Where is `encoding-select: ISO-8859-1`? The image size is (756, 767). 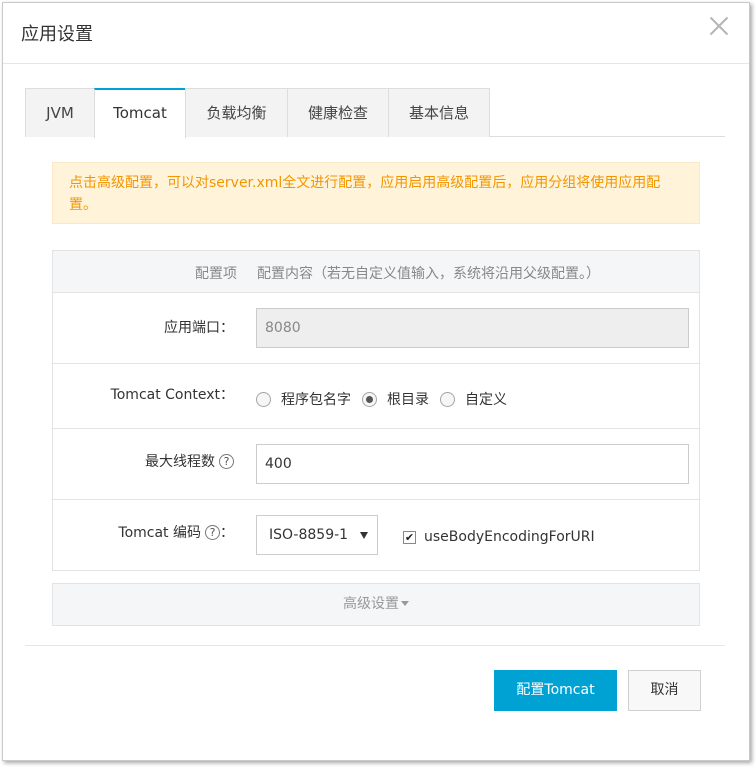 encoding-select: ISO-8859-1 is located at coordinates (317, 535).